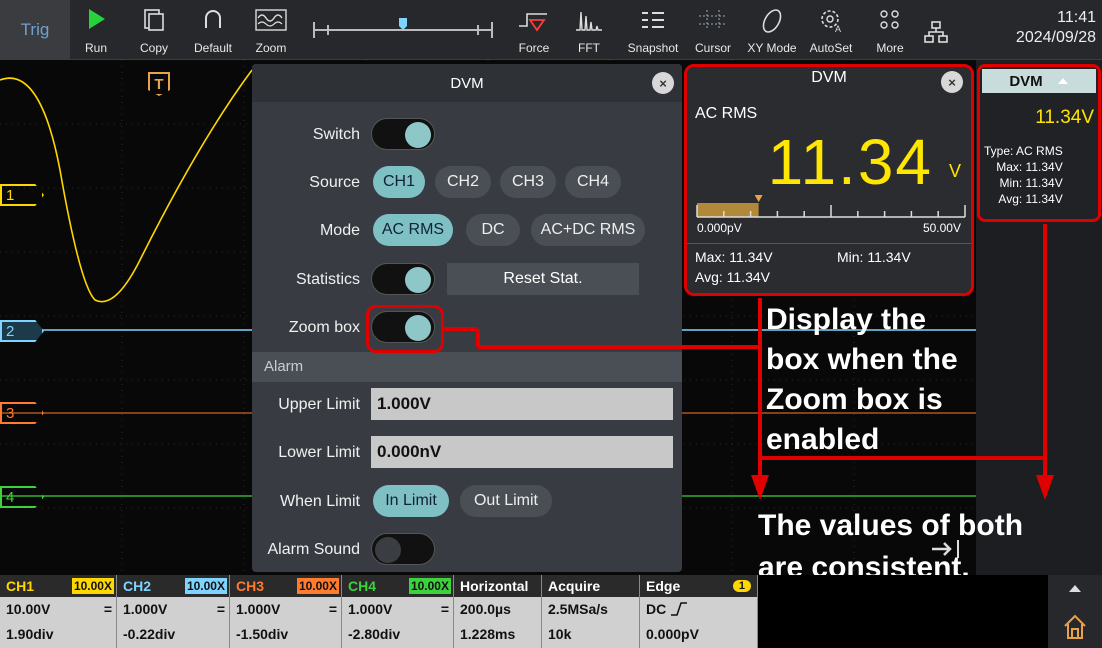  I want to click on zoom-wave-icon, so click(271, 20).